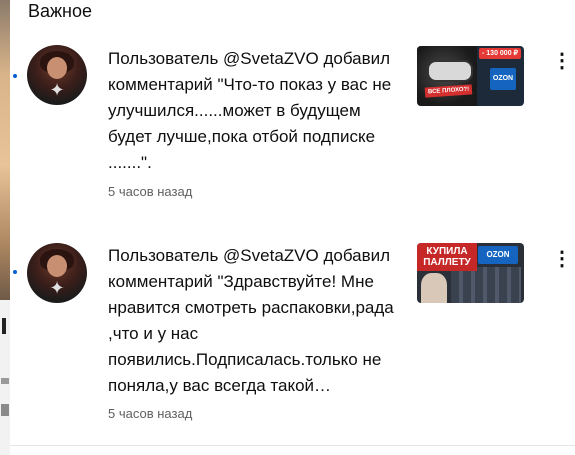  I want to click on thumbnail-pallet-graphic, so click(486, 285).